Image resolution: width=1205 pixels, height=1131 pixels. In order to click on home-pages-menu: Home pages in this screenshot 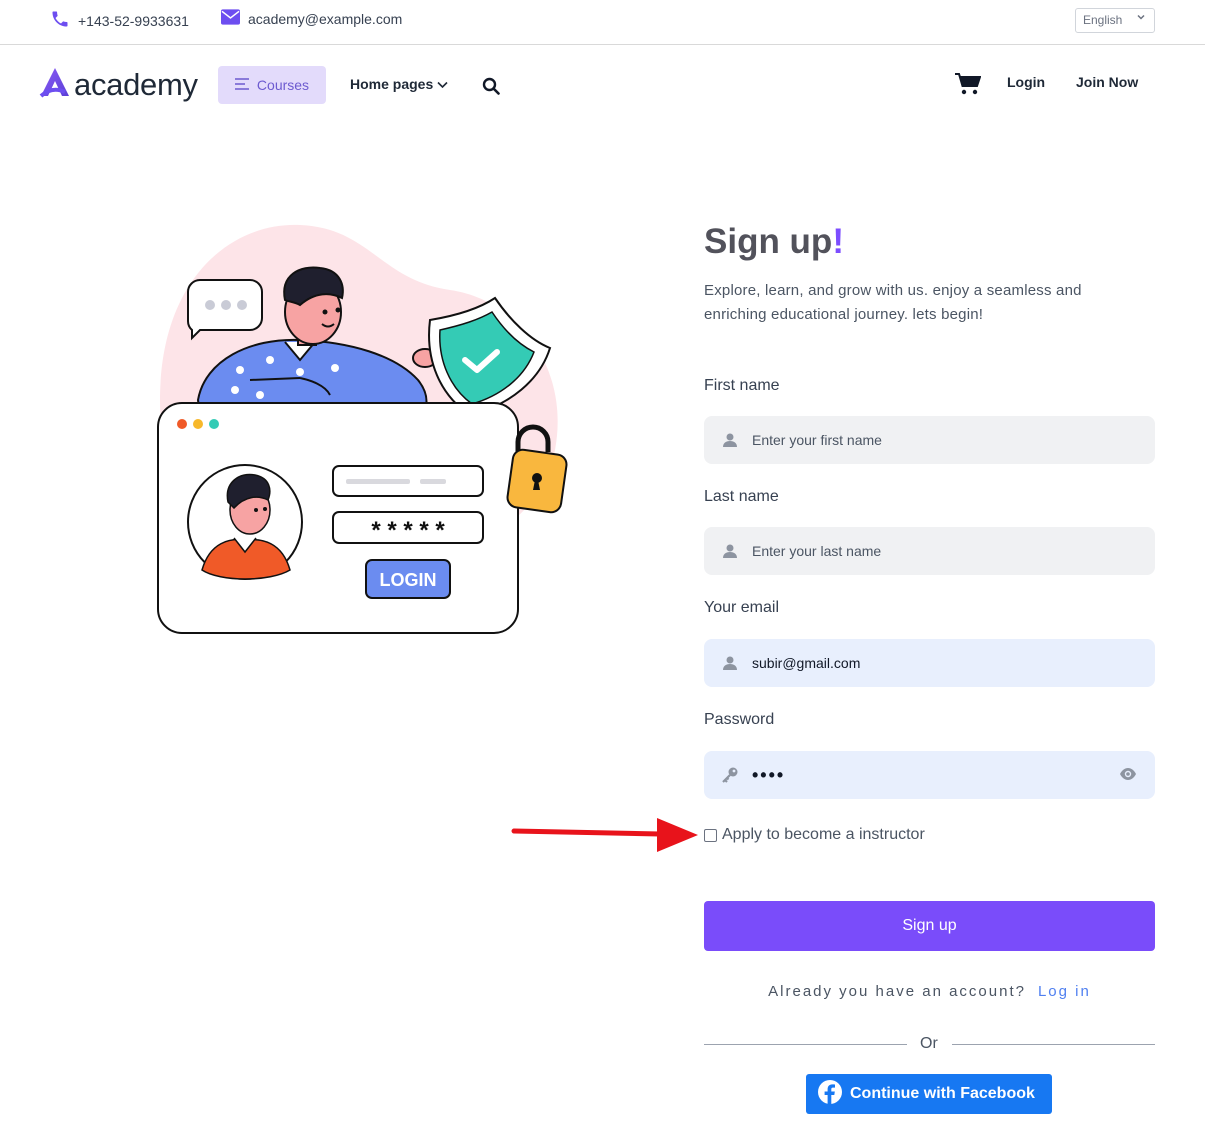, I will do `click(399, 84)`.